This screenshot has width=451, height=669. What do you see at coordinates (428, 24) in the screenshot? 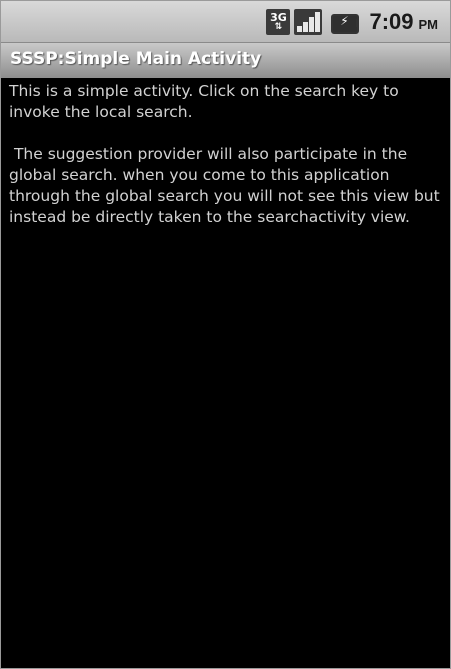
I see `clock-ampm: PM` at bounding box center [428, 24].